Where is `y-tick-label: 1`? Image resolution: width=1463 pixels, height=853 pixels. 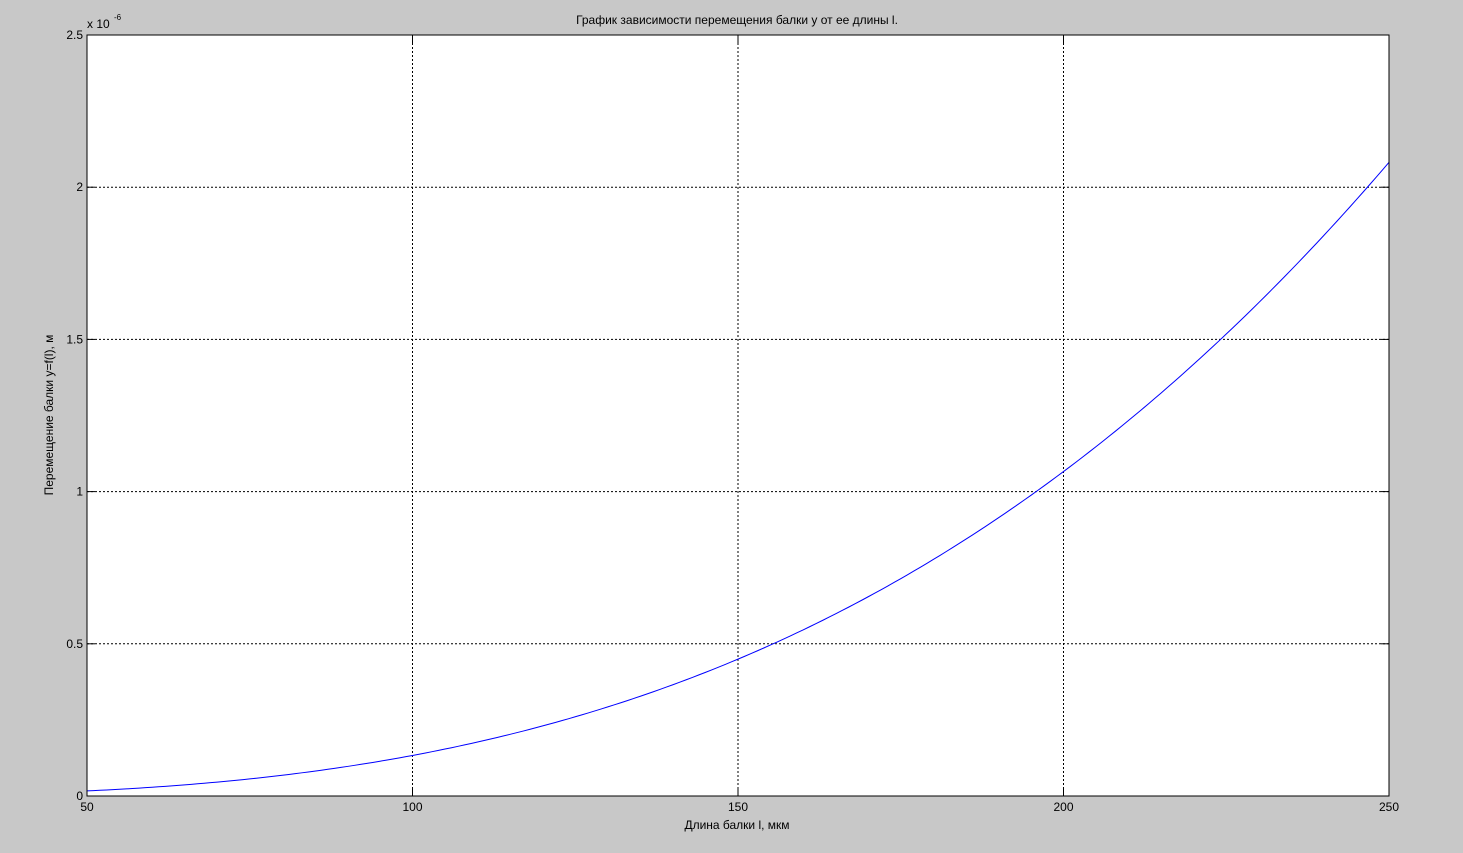
y-tick-label: 1 is located at coordinates (79, 492).